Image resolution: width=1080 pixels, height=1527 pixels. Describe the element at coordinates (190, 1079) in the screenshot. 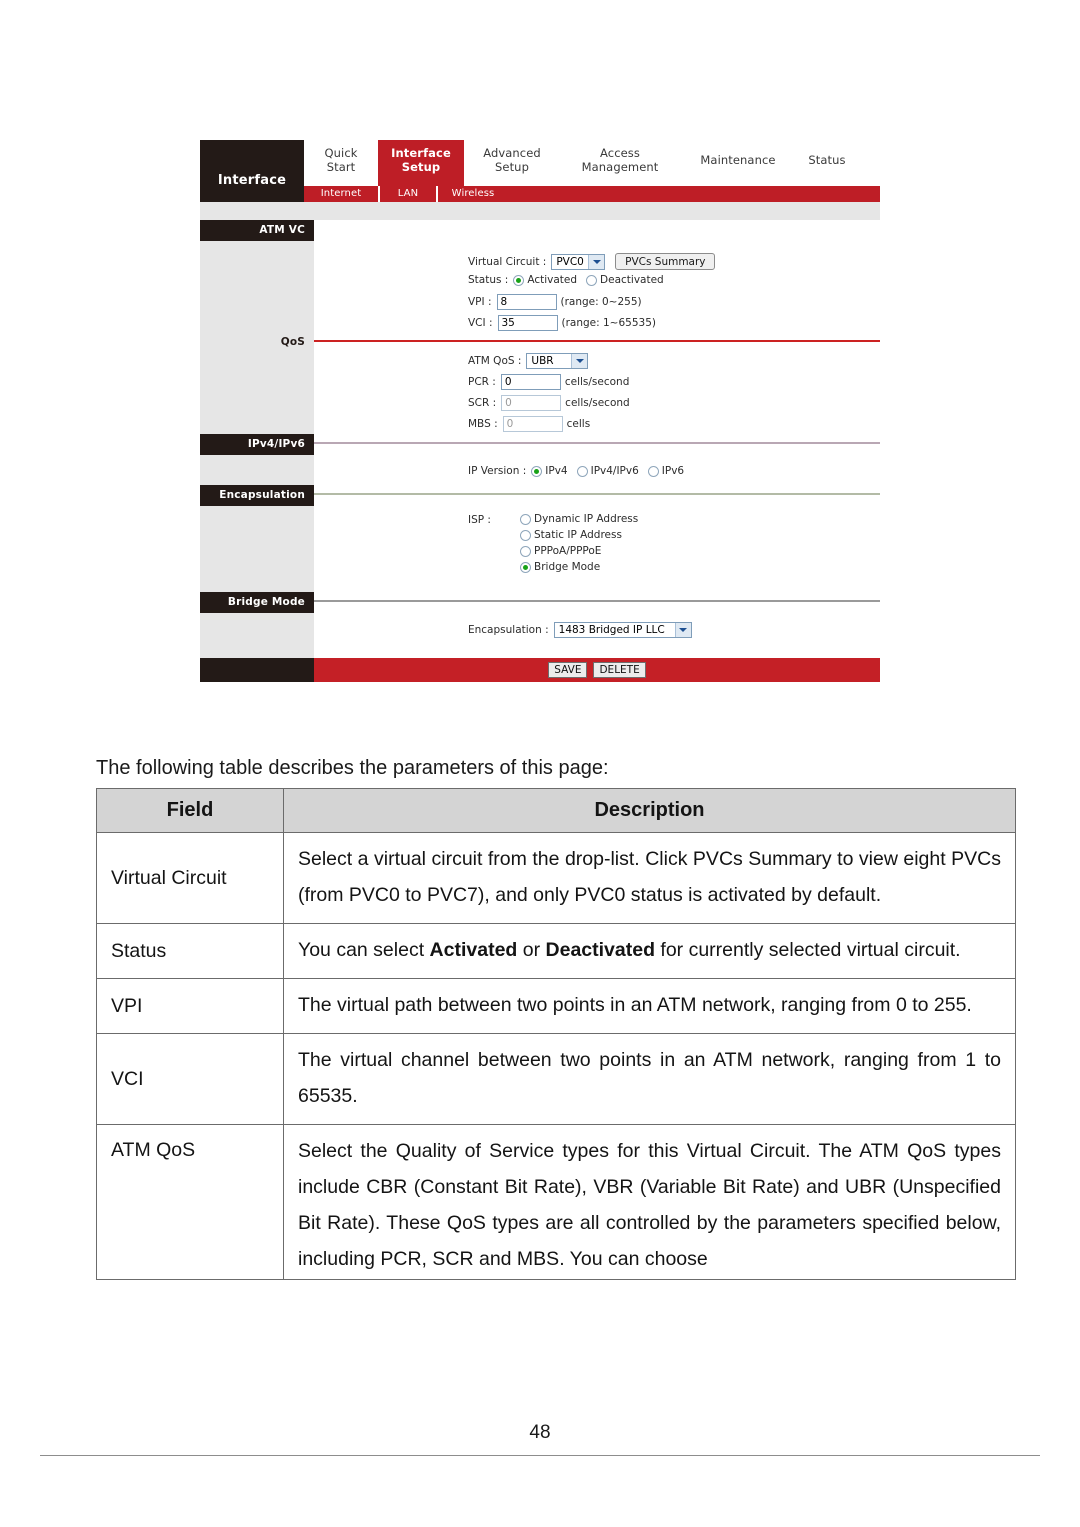

I see `row-field-vci: VCI` at that location.